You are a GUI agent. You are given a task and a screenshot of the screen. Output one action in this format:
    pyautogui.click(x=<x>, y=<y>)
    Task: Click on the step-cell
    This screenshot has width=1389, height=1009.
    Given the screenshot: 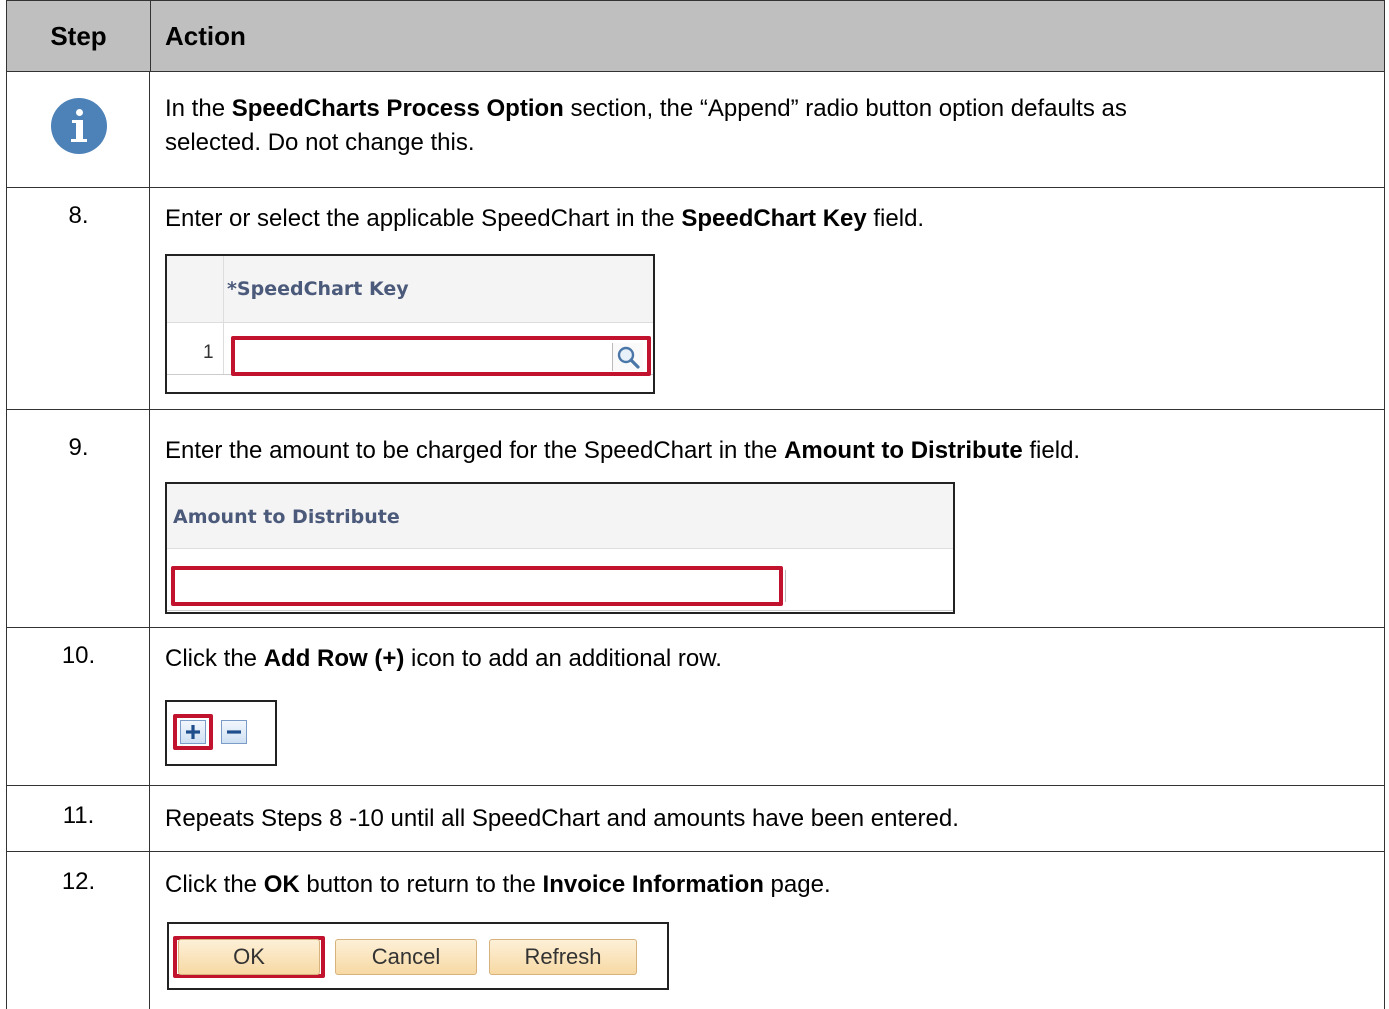 What is the action you would take?
    pyautogui.click(x=78, y=129)
    